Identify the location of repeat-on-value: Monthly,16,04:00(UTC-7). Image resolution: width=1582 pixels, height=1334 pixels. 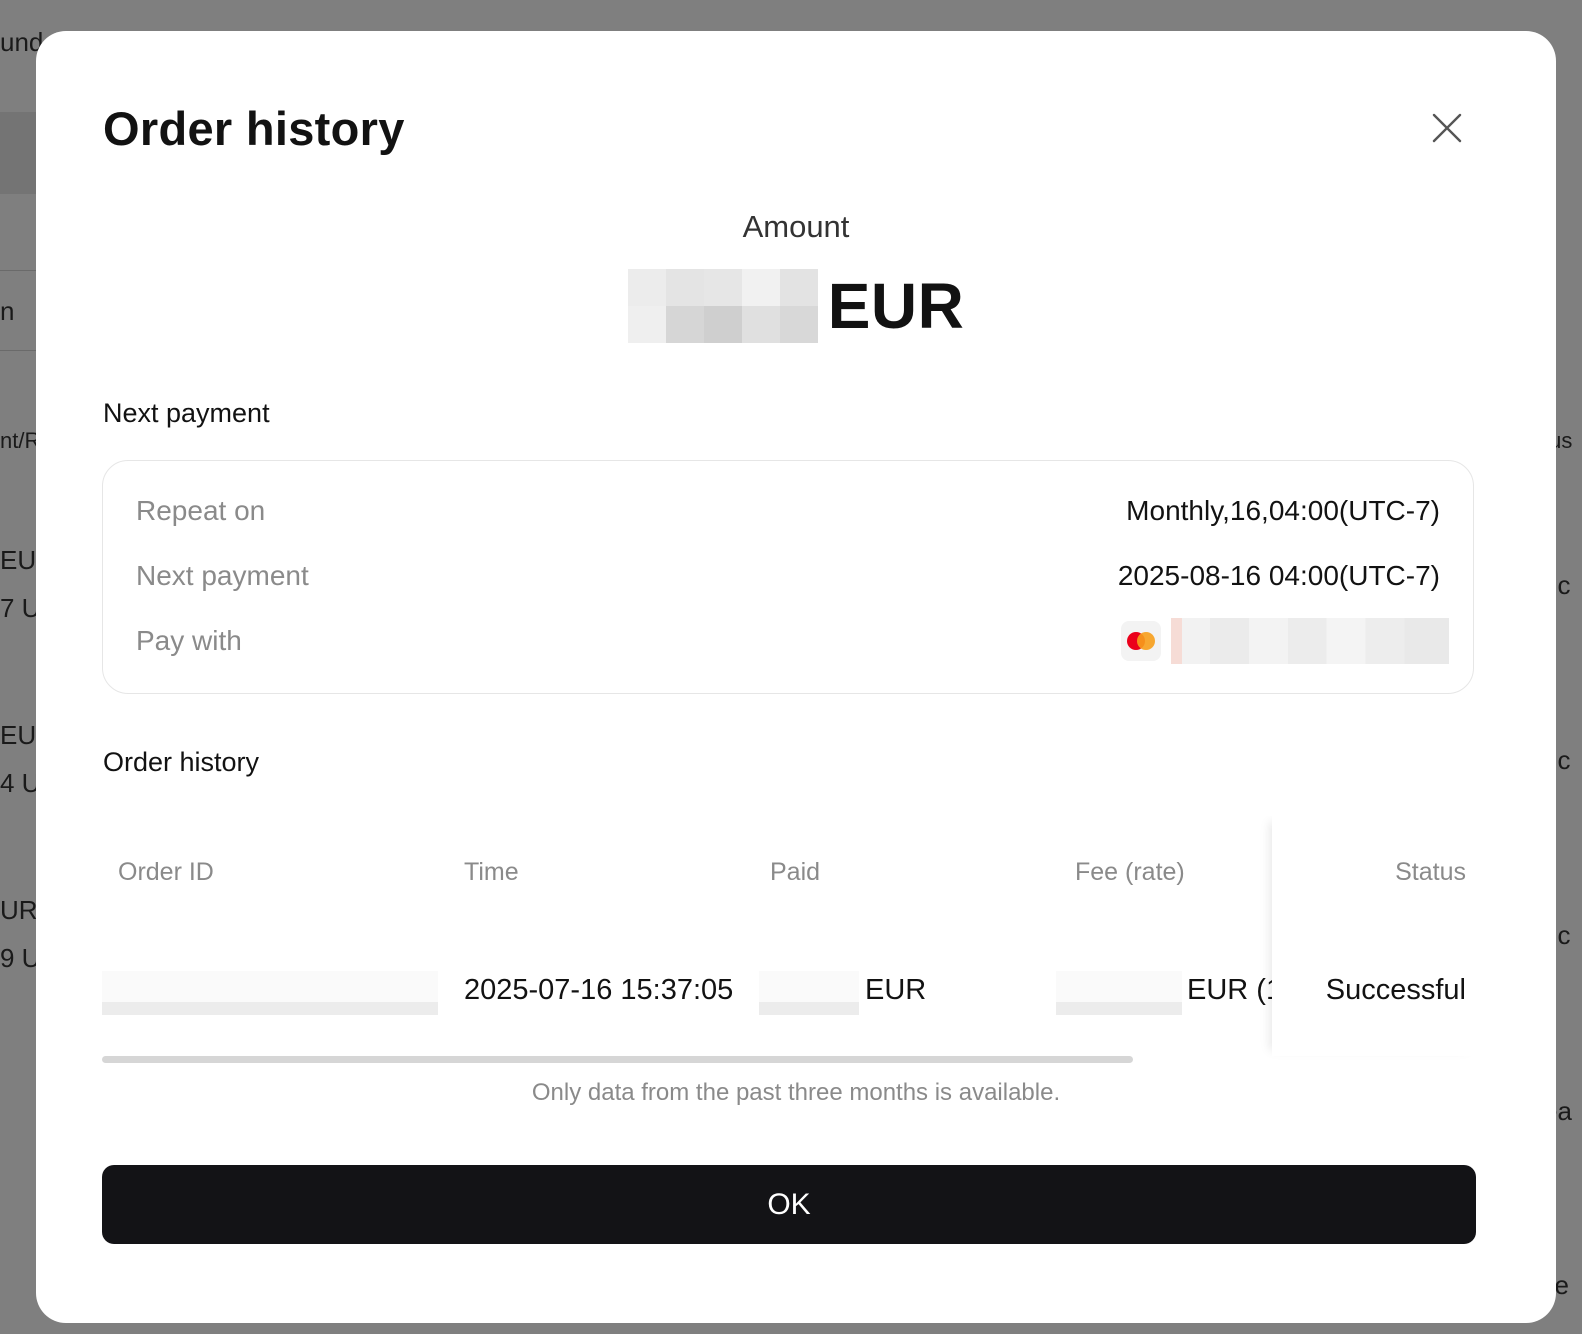
(1283, 510).